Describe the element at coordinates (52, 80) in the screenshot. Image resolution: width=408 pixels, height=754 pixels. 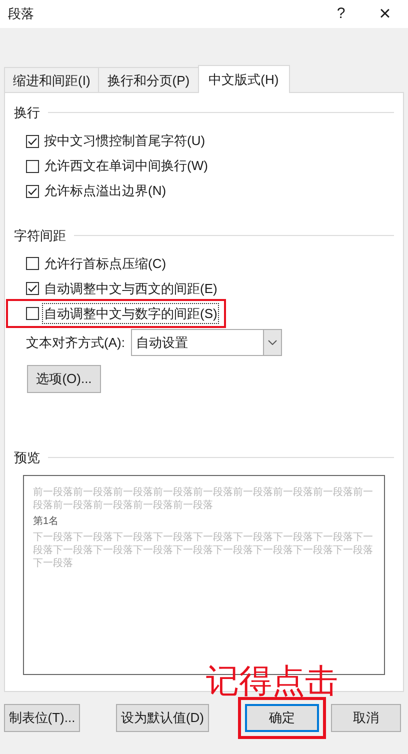
I see `tab: 缩进和间距(I)` at that location.